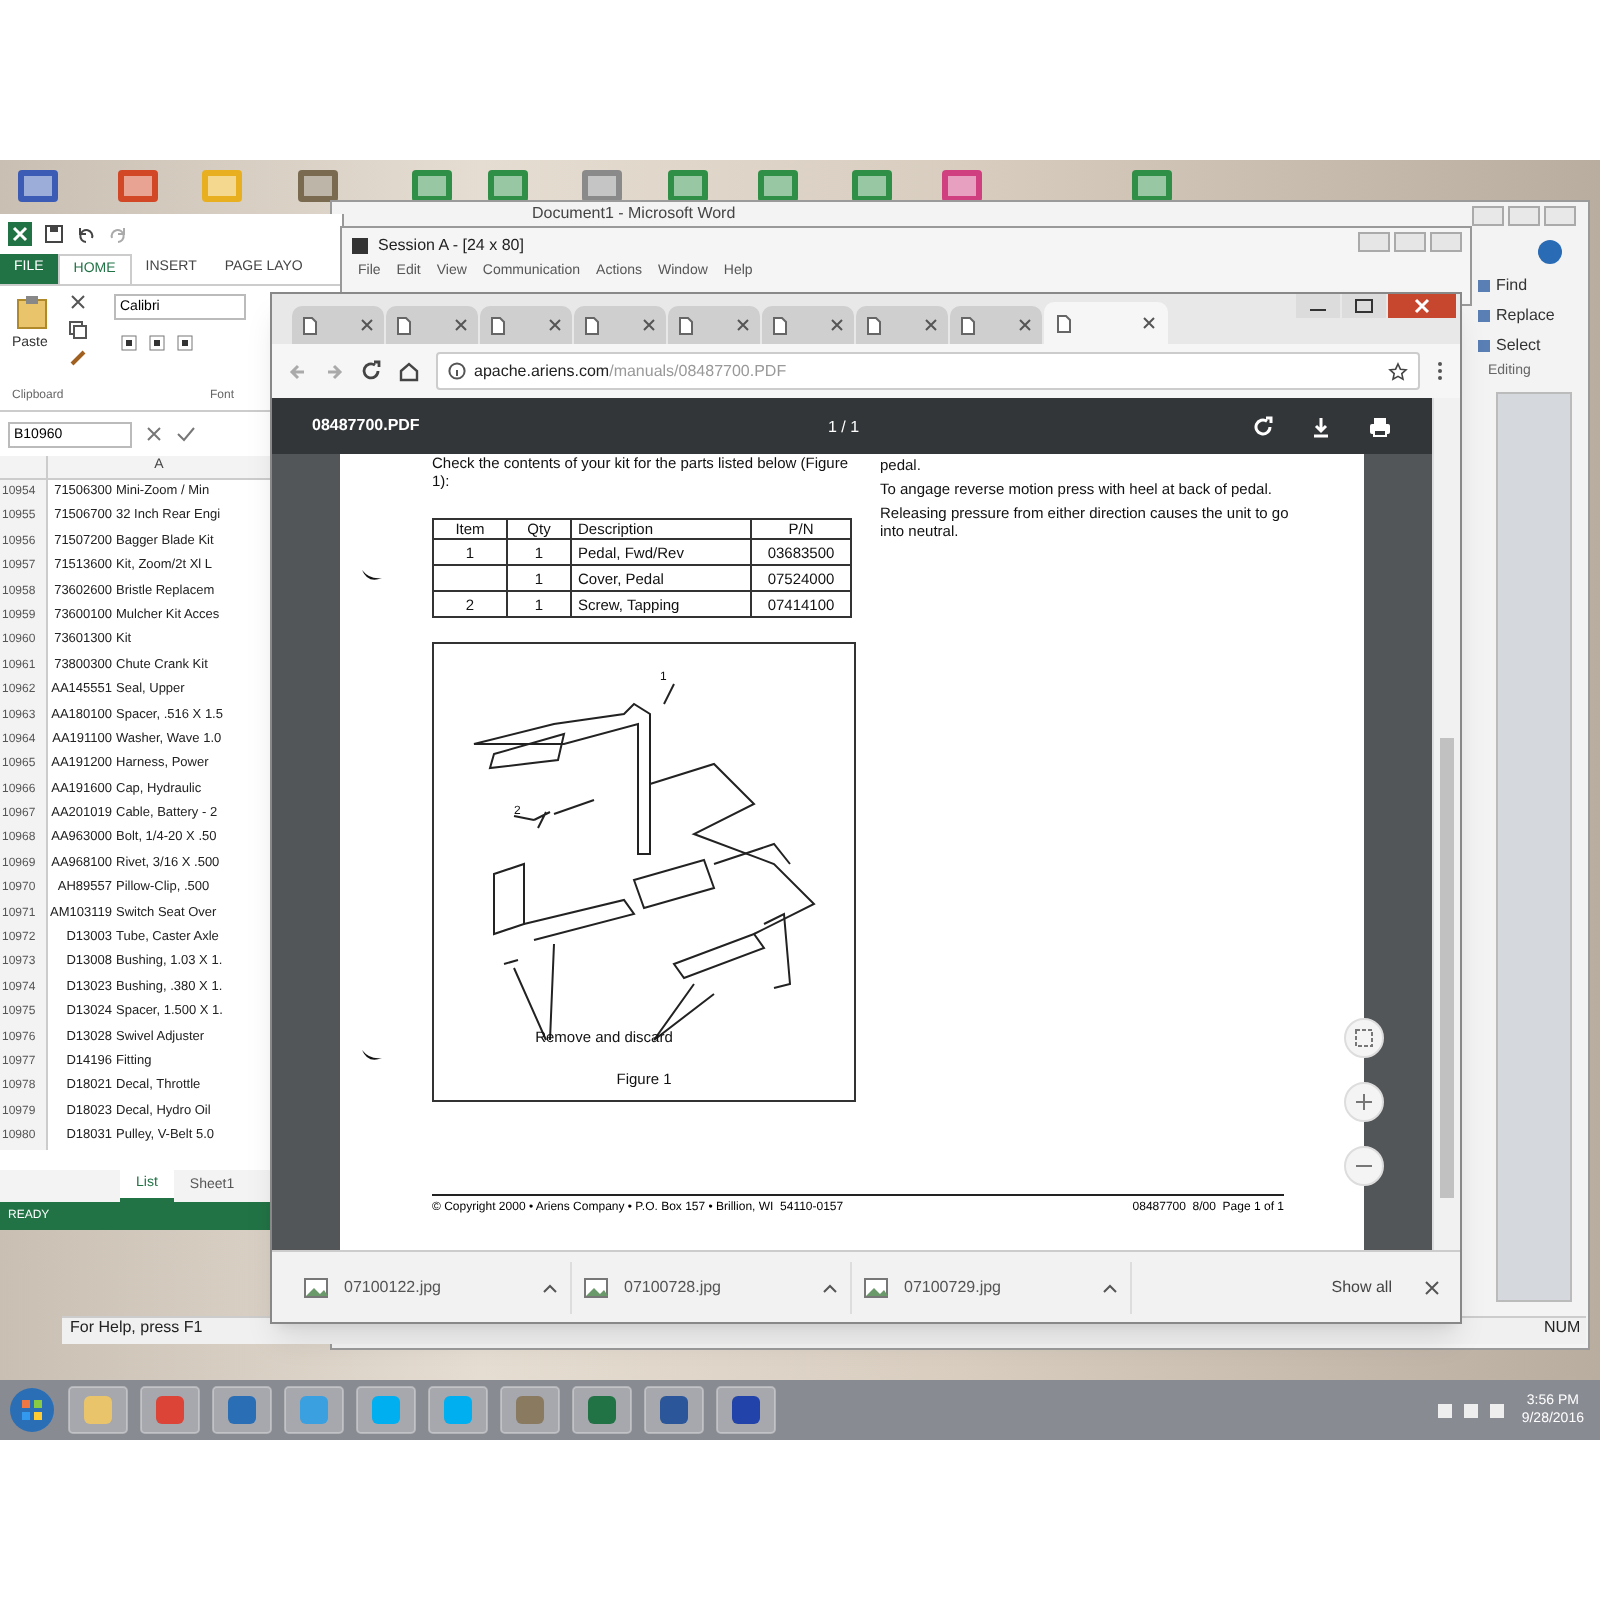  Describe the element at coordinates (32, 1410) in the screenshot. I see `start-button-icon` at that location.